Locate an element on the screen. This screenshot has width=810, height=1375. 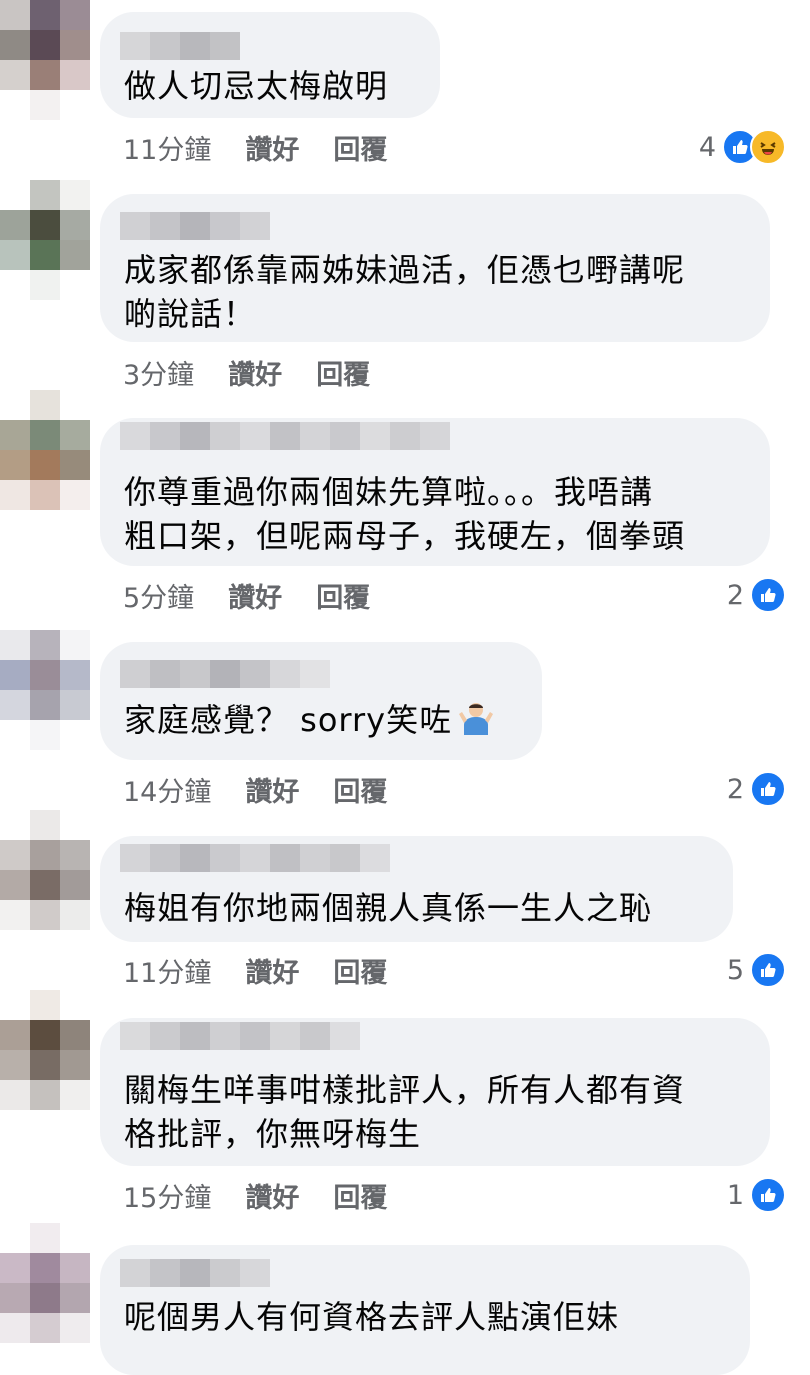
comment-meta: 15分鐘 讚好 回覆 is located at coordinates (272, 1195).